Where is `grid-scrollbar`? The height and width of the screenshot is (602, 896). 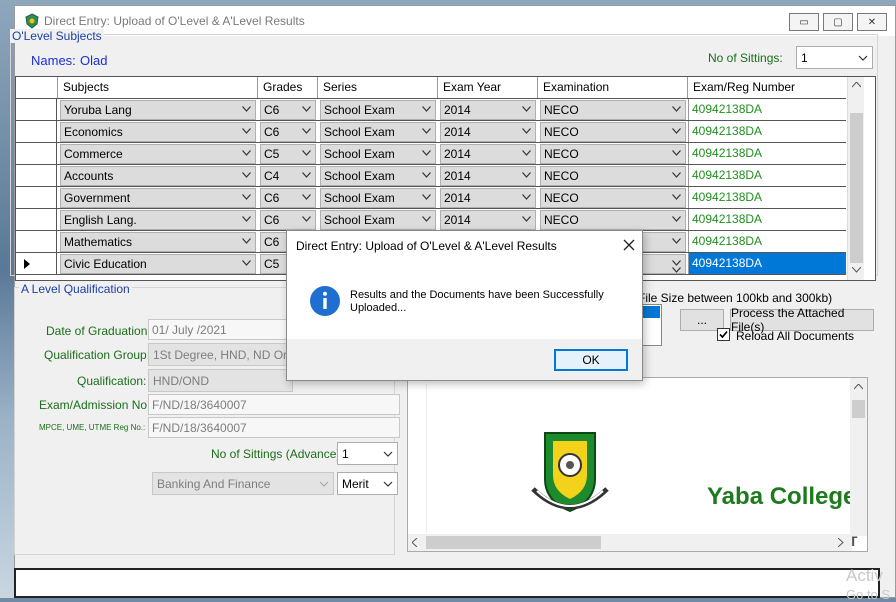 grid-scrollbar is located at coordinates (855, 178).